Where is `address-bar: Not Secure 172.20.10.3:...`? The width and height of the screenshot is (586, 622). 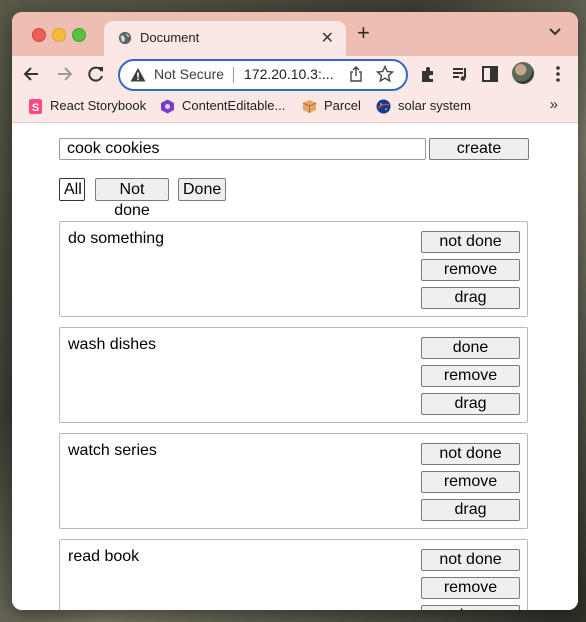
address-bar: Not Secure 172.20.10.3:... is located at coordinates (263, 75).